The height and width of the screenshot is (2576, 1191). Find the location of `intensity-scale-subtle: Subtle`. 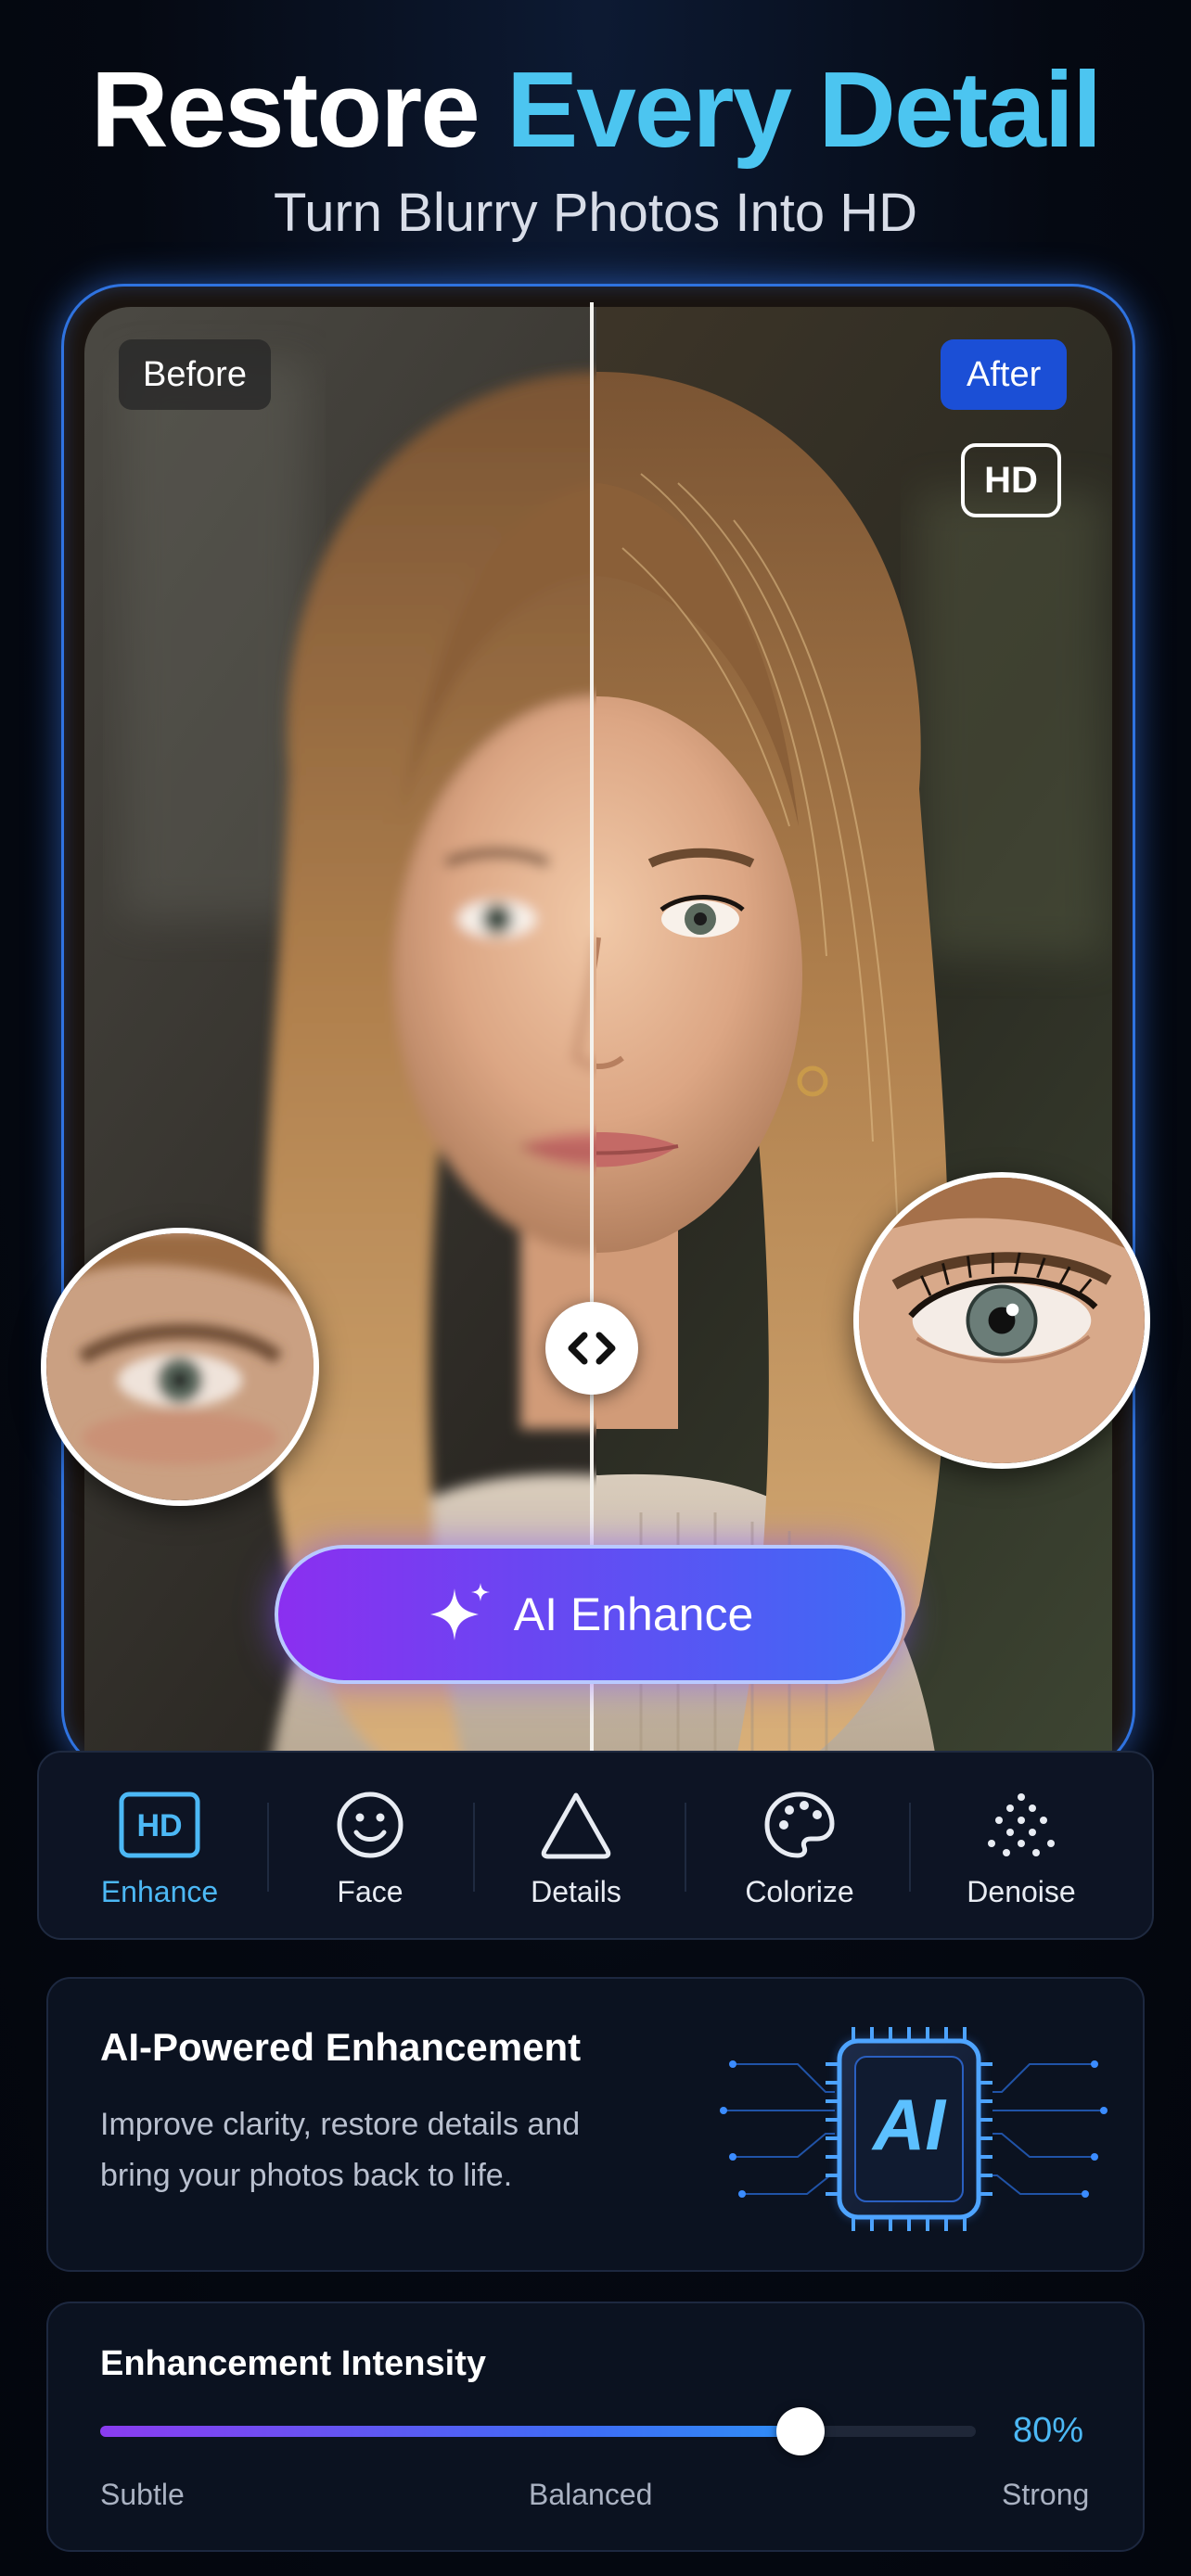

intensity-scale-subtle: Subtle is located at coordinates (142, 2494).